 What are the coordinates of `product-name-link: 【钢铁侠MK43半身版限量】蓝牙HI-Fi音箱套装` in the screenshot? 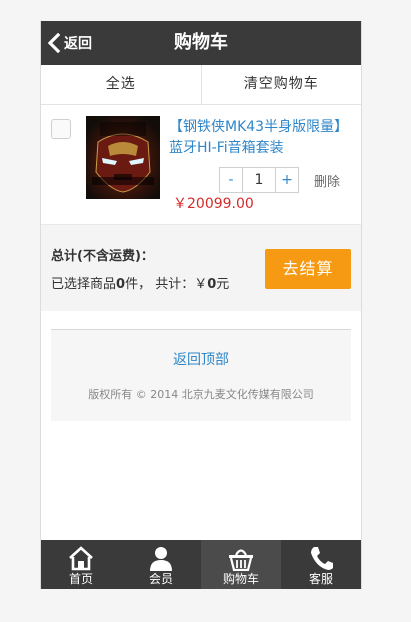 It's located at (263, 138).